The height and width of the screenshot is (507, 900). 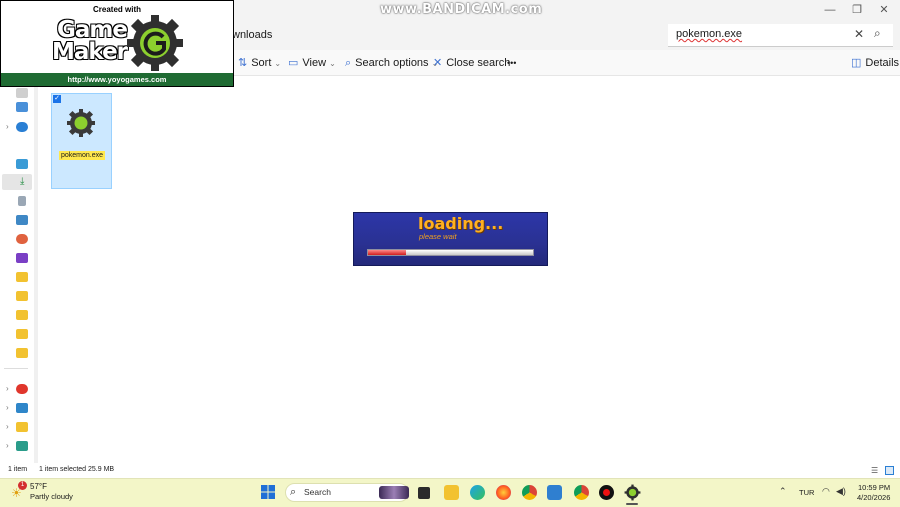 I want to click on search-options-button: ⌕ Search options ⌄, so click(x=391, y=63).